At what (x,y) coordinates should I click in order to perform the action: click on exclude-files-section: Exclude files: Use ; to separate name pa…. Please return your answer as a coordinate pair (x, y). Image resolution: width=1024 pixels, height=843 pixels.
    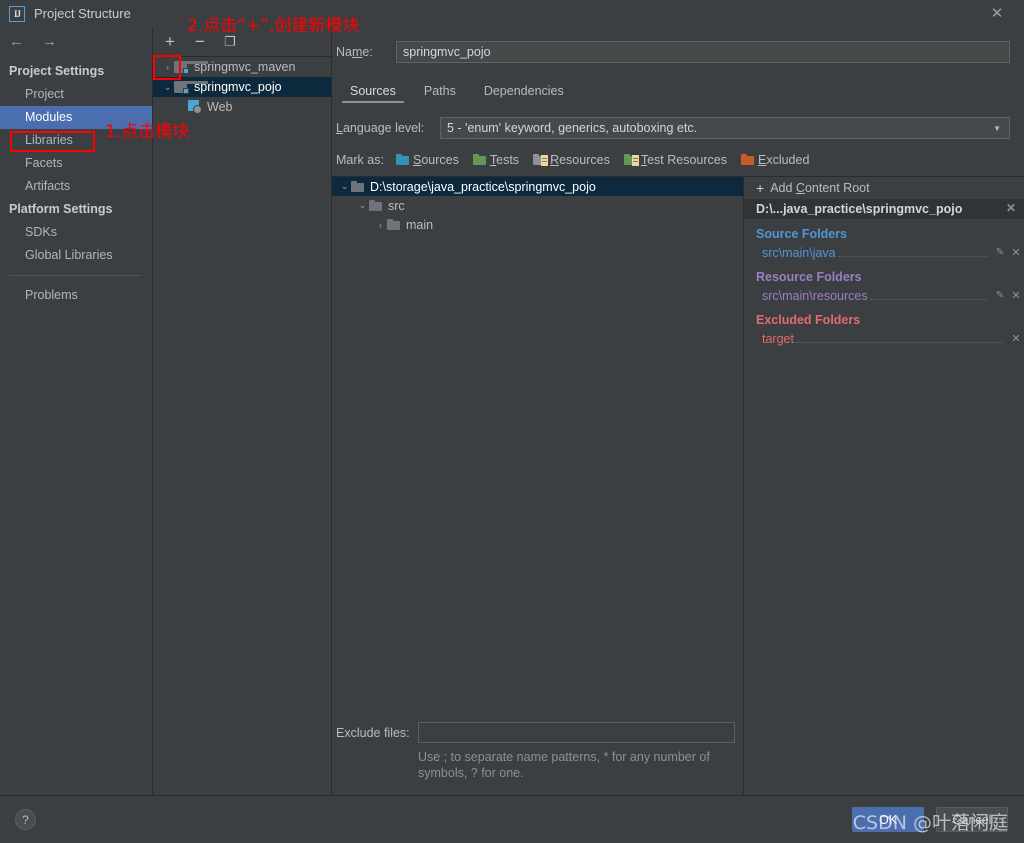
    Looking at the image, I should click on (537, 758).